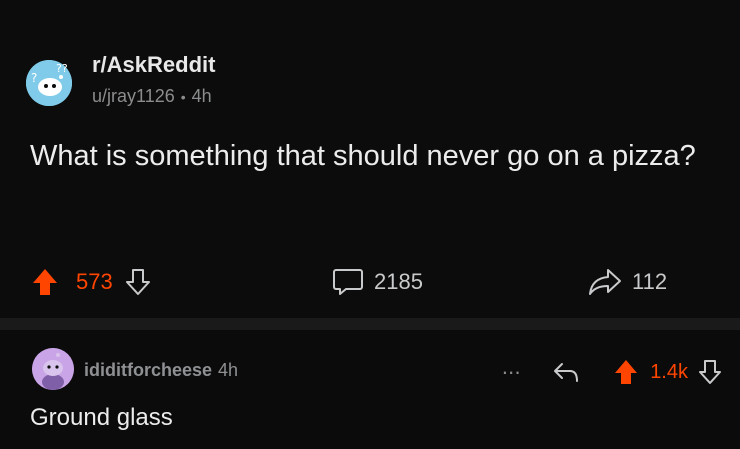 The height and width of the screenshot is (449, 740). I want to click on comment-bubble-icon, so click(348, 282).